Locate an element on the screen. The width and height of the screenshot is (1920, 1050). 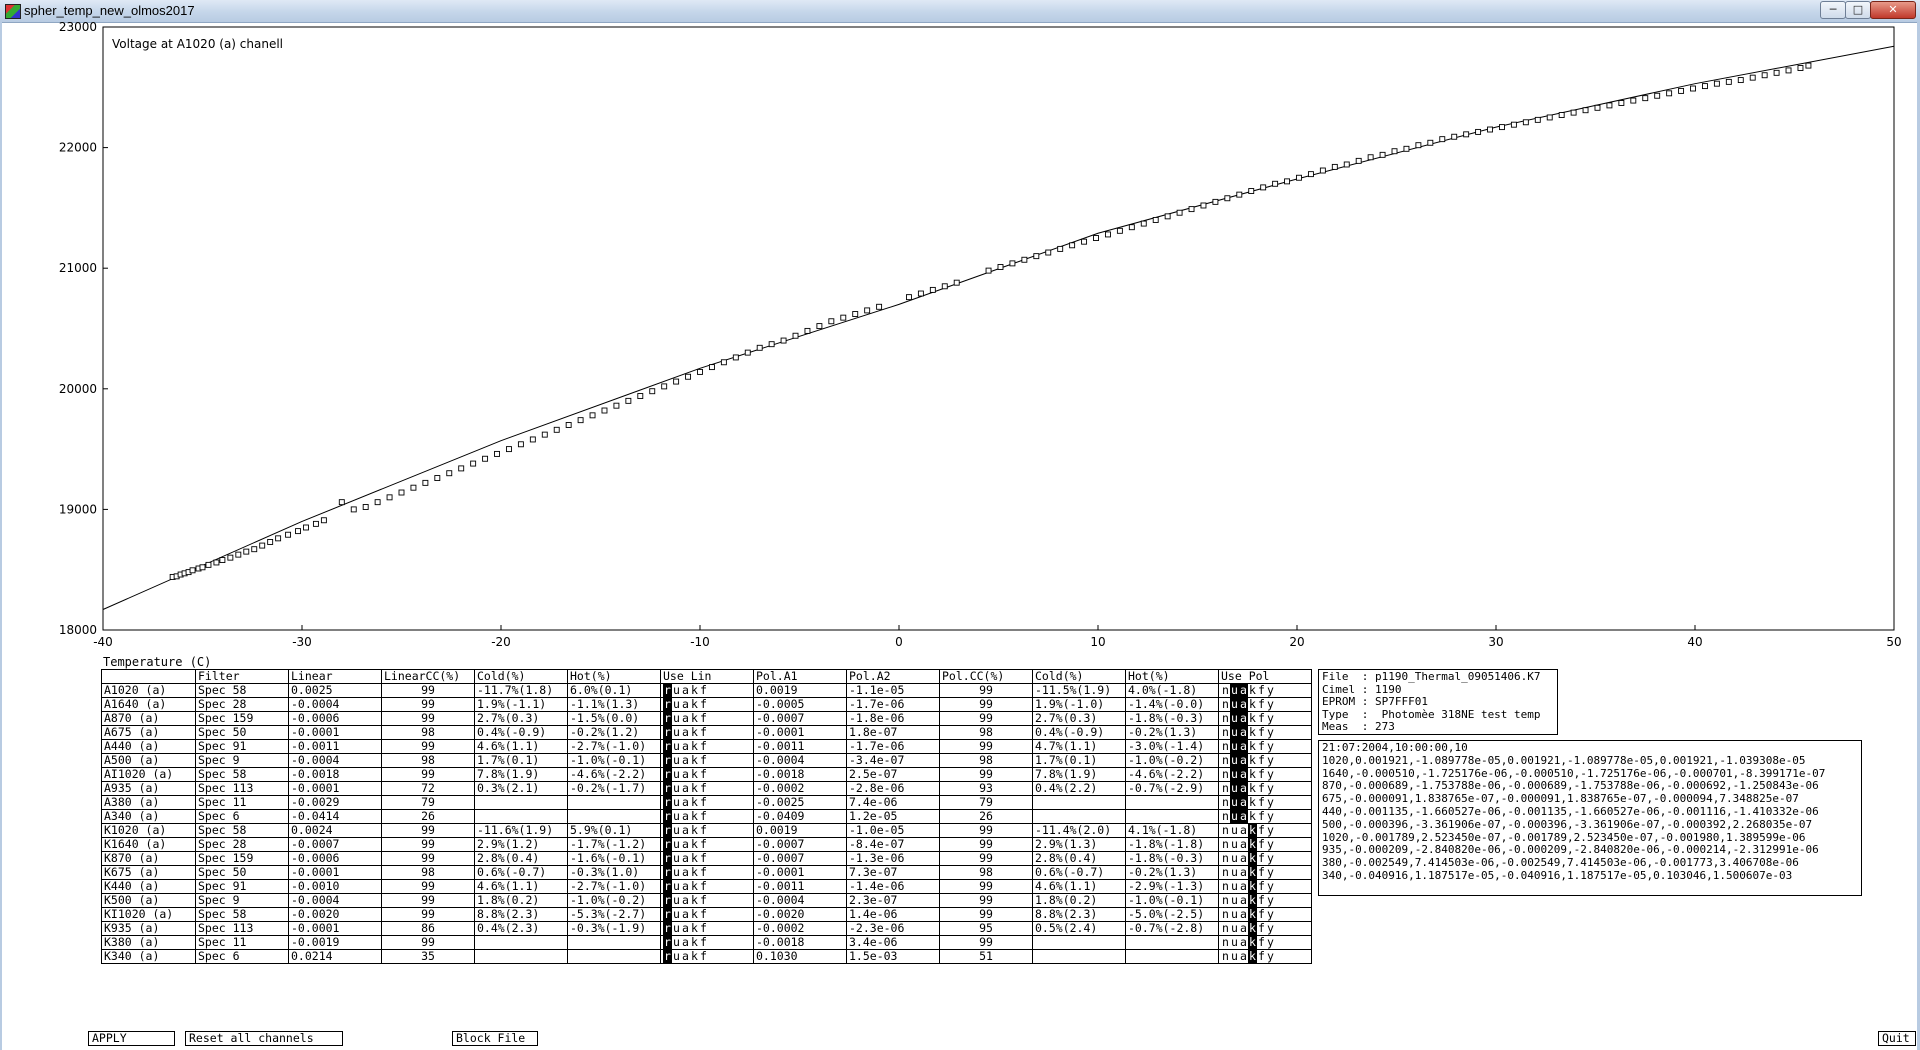
maximize-button: □ is located at coordinates (1858, 10).